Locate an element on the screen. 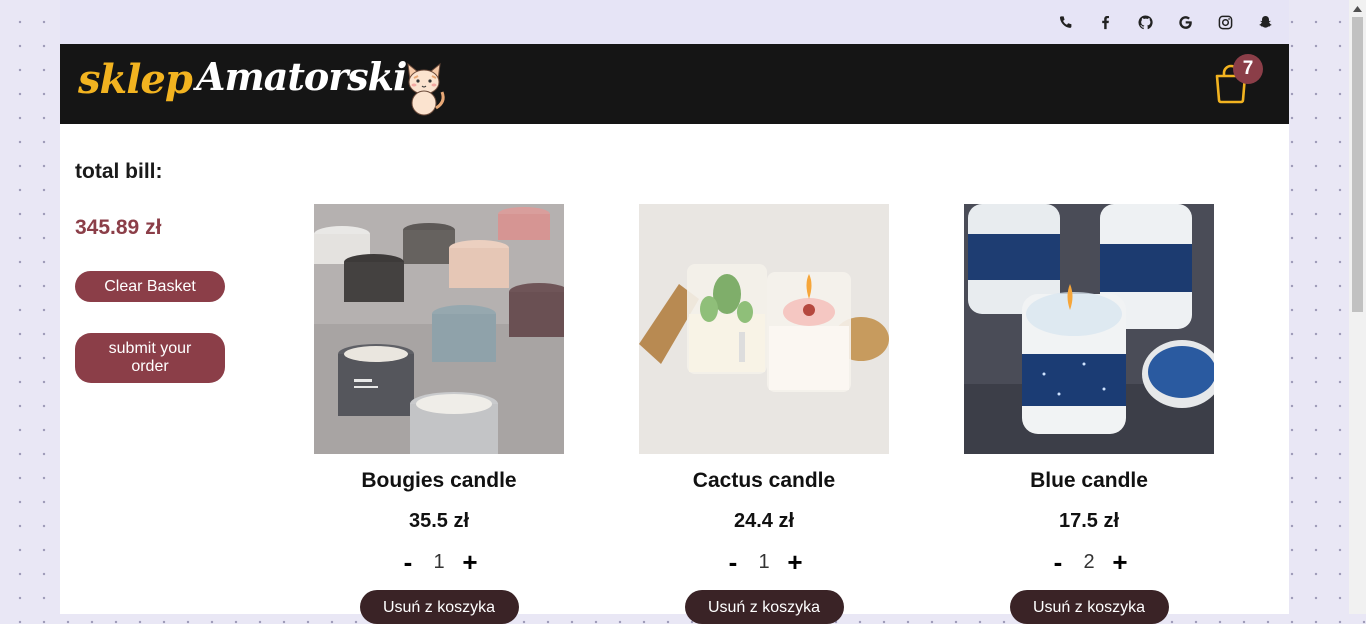  top-social-bar is located at coordinates (674, 22).